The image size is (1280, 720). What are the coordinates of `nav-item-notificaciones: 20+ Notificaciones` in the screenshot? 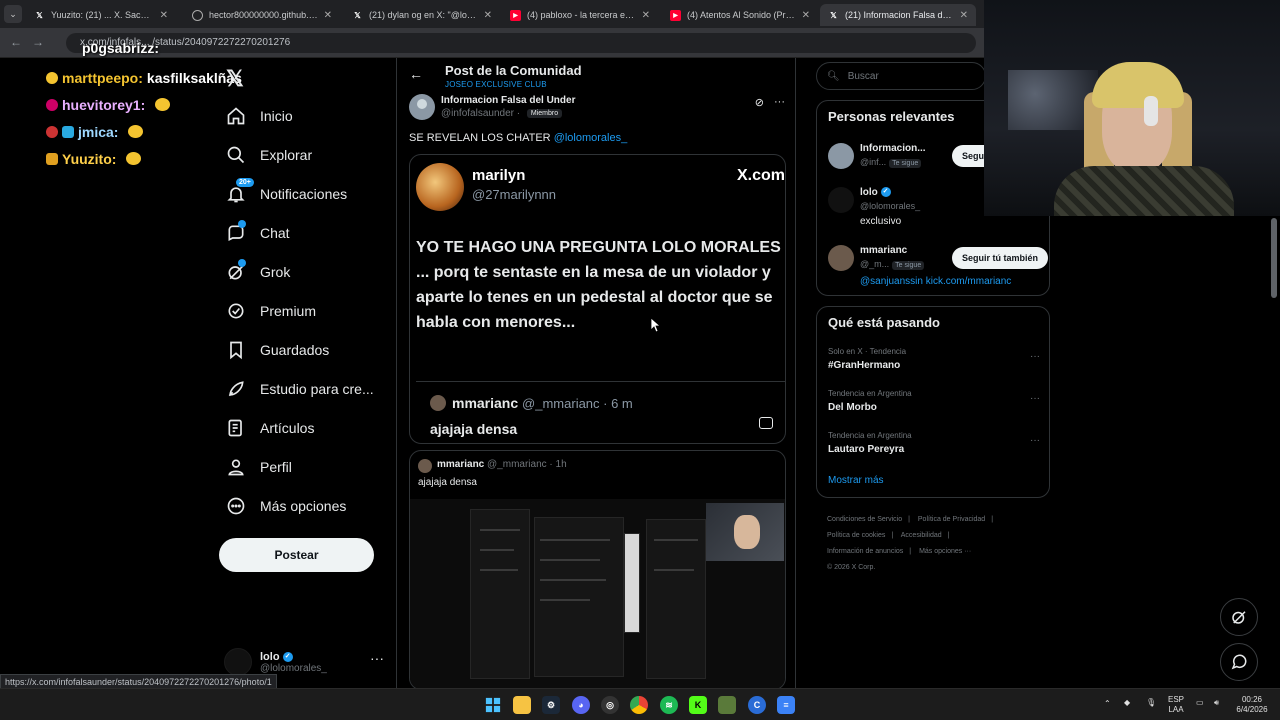 It's located at (286, 194).